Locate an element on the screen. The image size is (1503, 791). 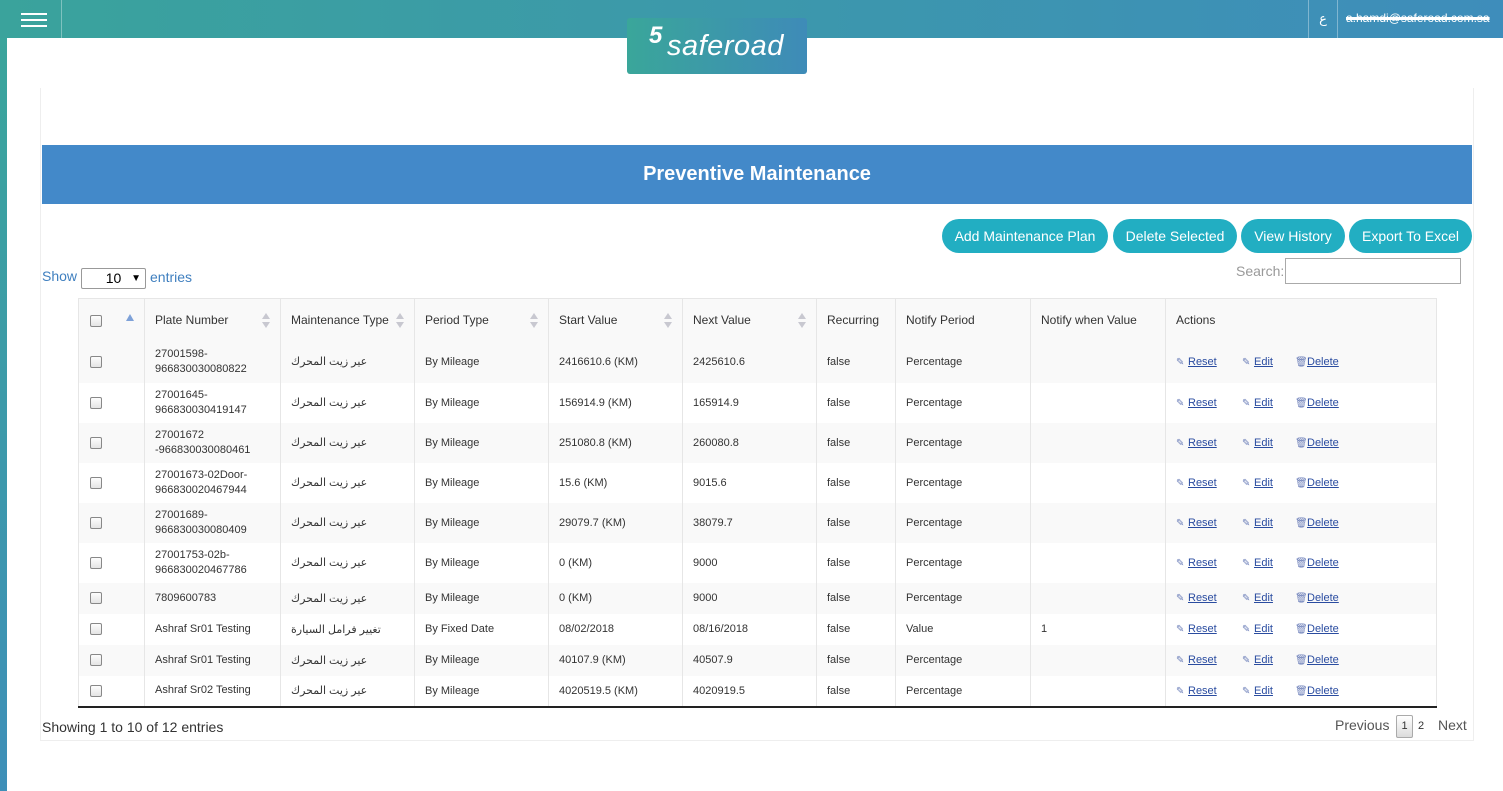
header-notify-period: Notify Period is located at coordinates (963, 319).